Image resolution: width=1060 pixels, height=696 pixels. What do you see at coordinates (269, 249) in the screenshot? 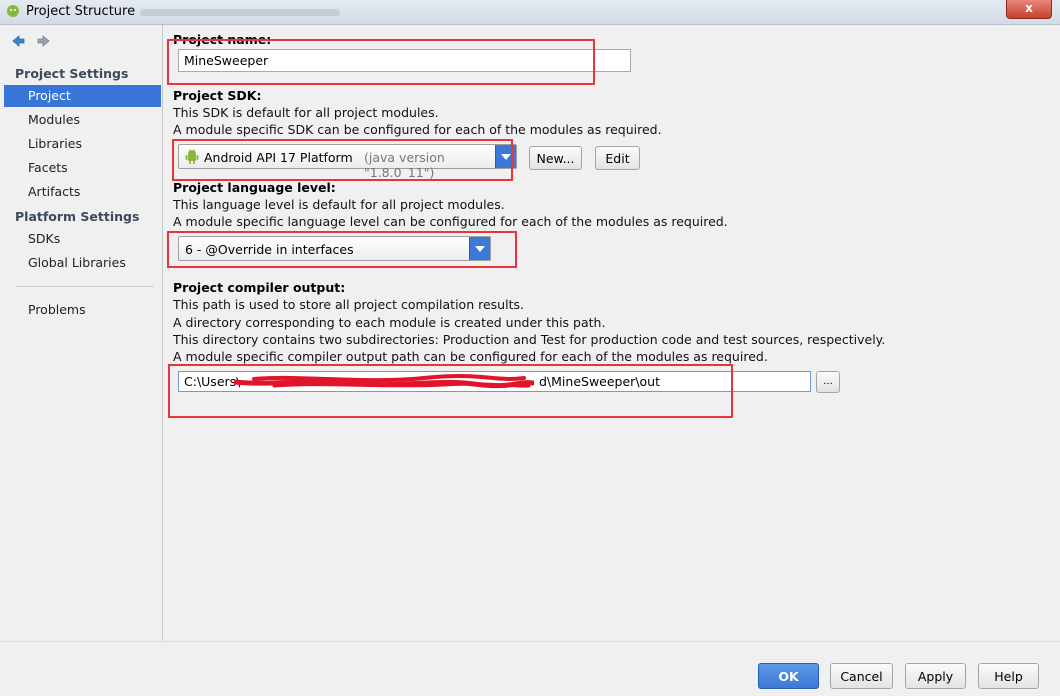
I see `language-level-selected: 6 - @Override in interfaces` at bounding box center [269, 249].